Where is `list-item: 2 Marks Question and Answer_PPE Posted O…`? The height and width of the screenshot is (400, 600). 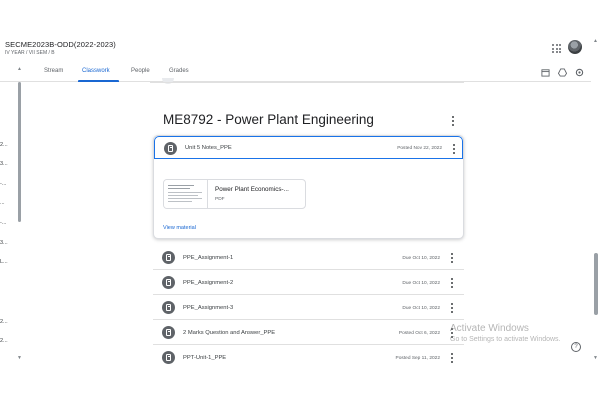 list-item: 2 Marks Question and Answer_PPE Posted O… is located at coordinates (308, 333).